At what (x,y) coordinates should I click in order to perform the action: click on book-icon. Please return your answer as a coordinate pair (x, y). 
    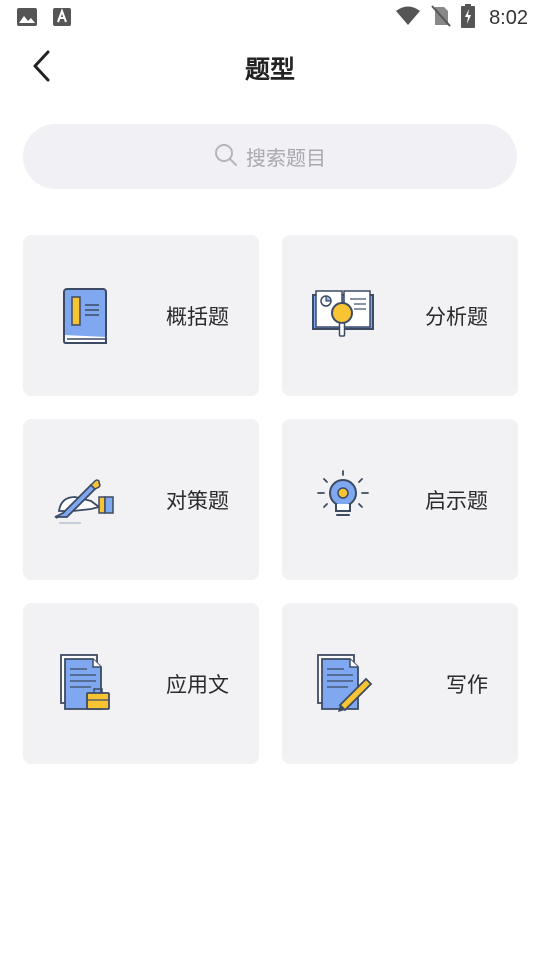
    Looking at the image, I should click on (84, 316).